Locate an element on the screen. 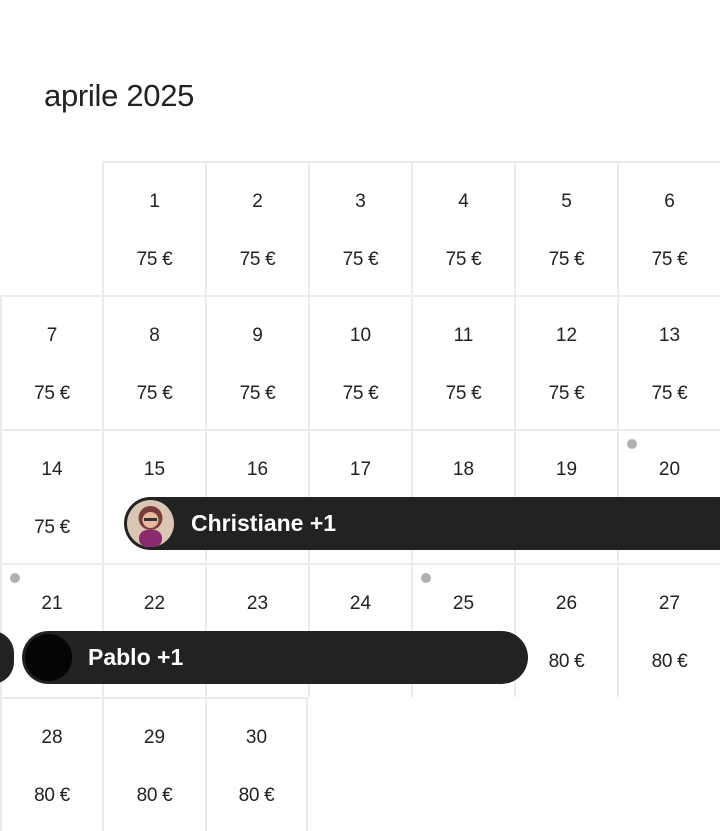  day-number: 6 is located at coordinates (669, 201).